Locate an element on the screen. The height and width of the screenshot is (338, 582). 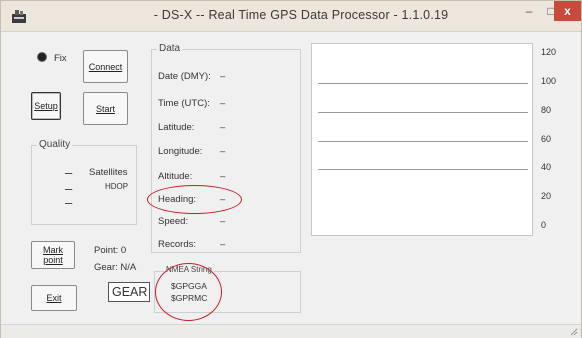
fix-indicator-icon is located at coordinates (42, 57).